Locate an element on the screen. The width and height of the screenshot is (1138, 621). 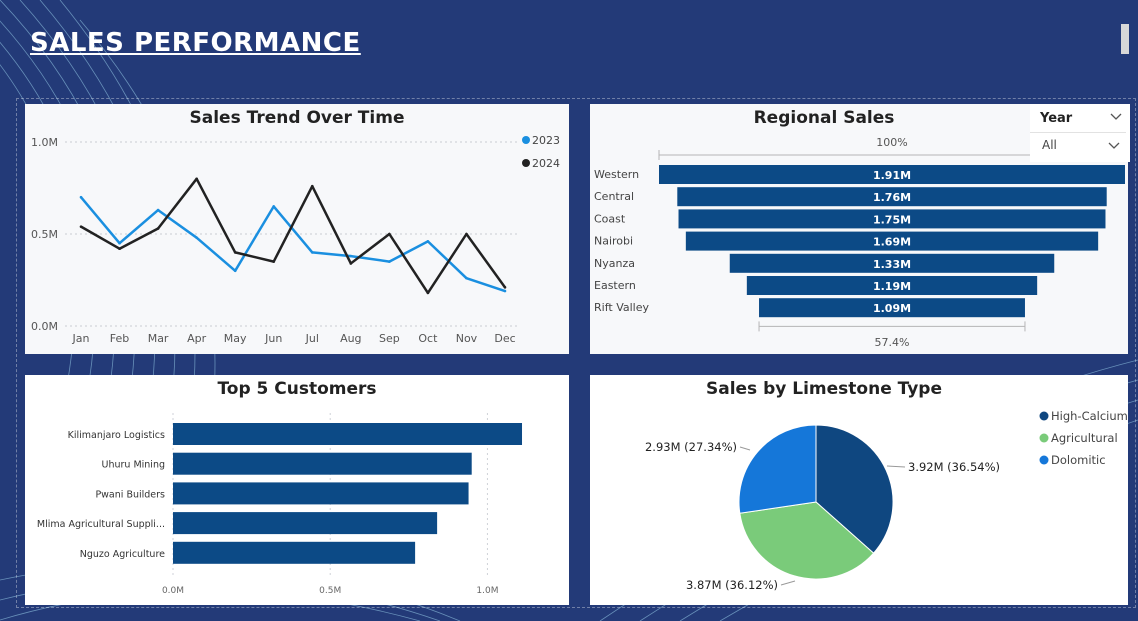
customer-label: Uhuru Mining is located at coordinates (134, 465).